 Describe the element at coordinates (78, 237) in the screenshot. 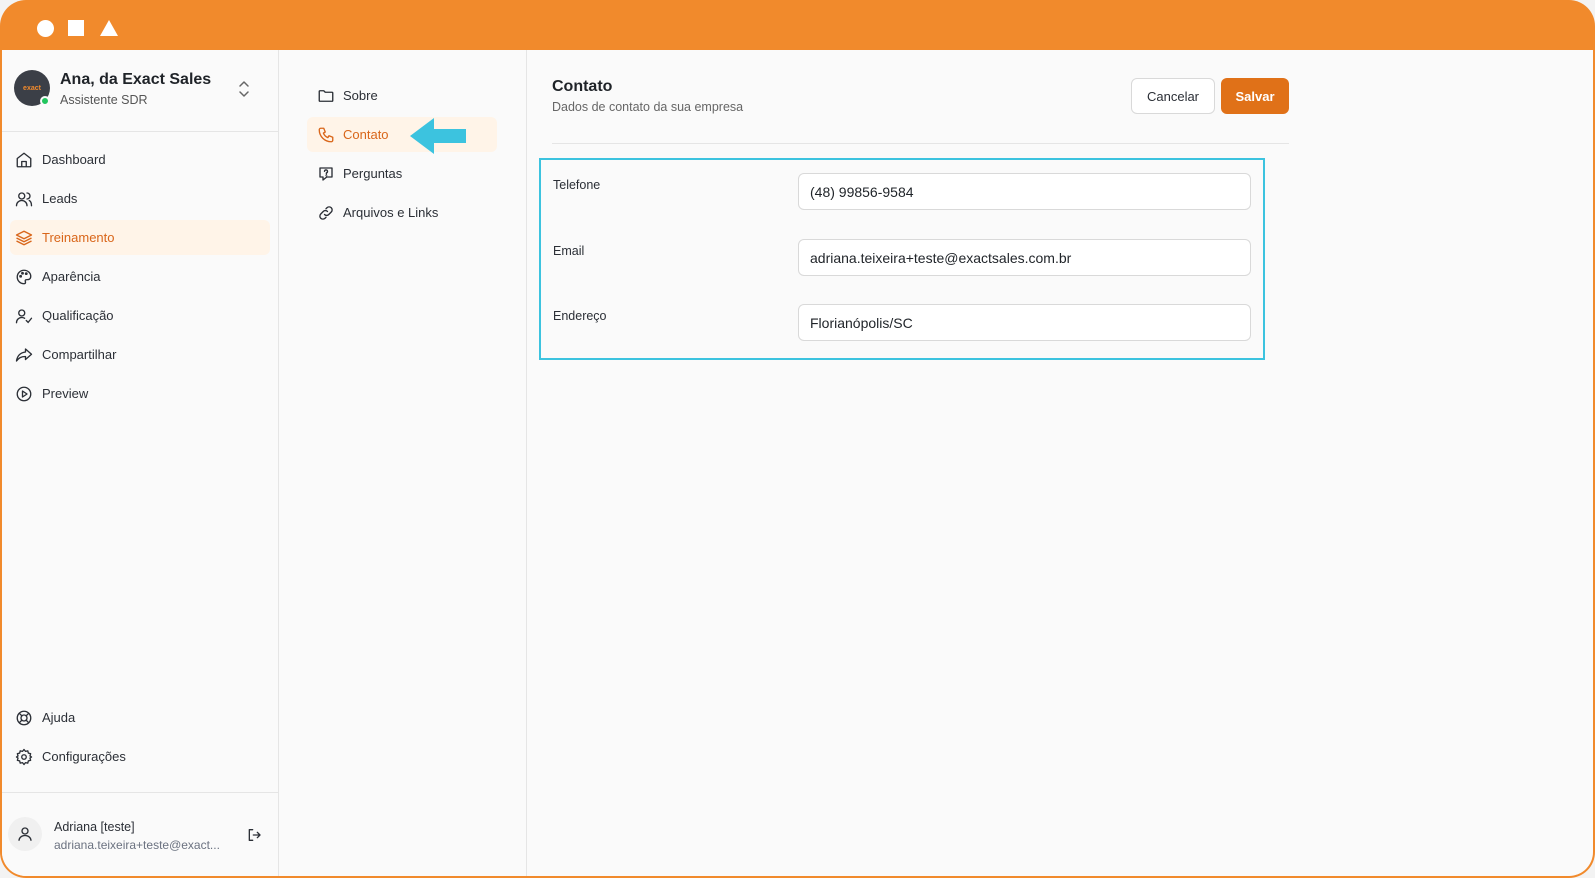

I see `sidebar-item-label: Treinamento` at that location.